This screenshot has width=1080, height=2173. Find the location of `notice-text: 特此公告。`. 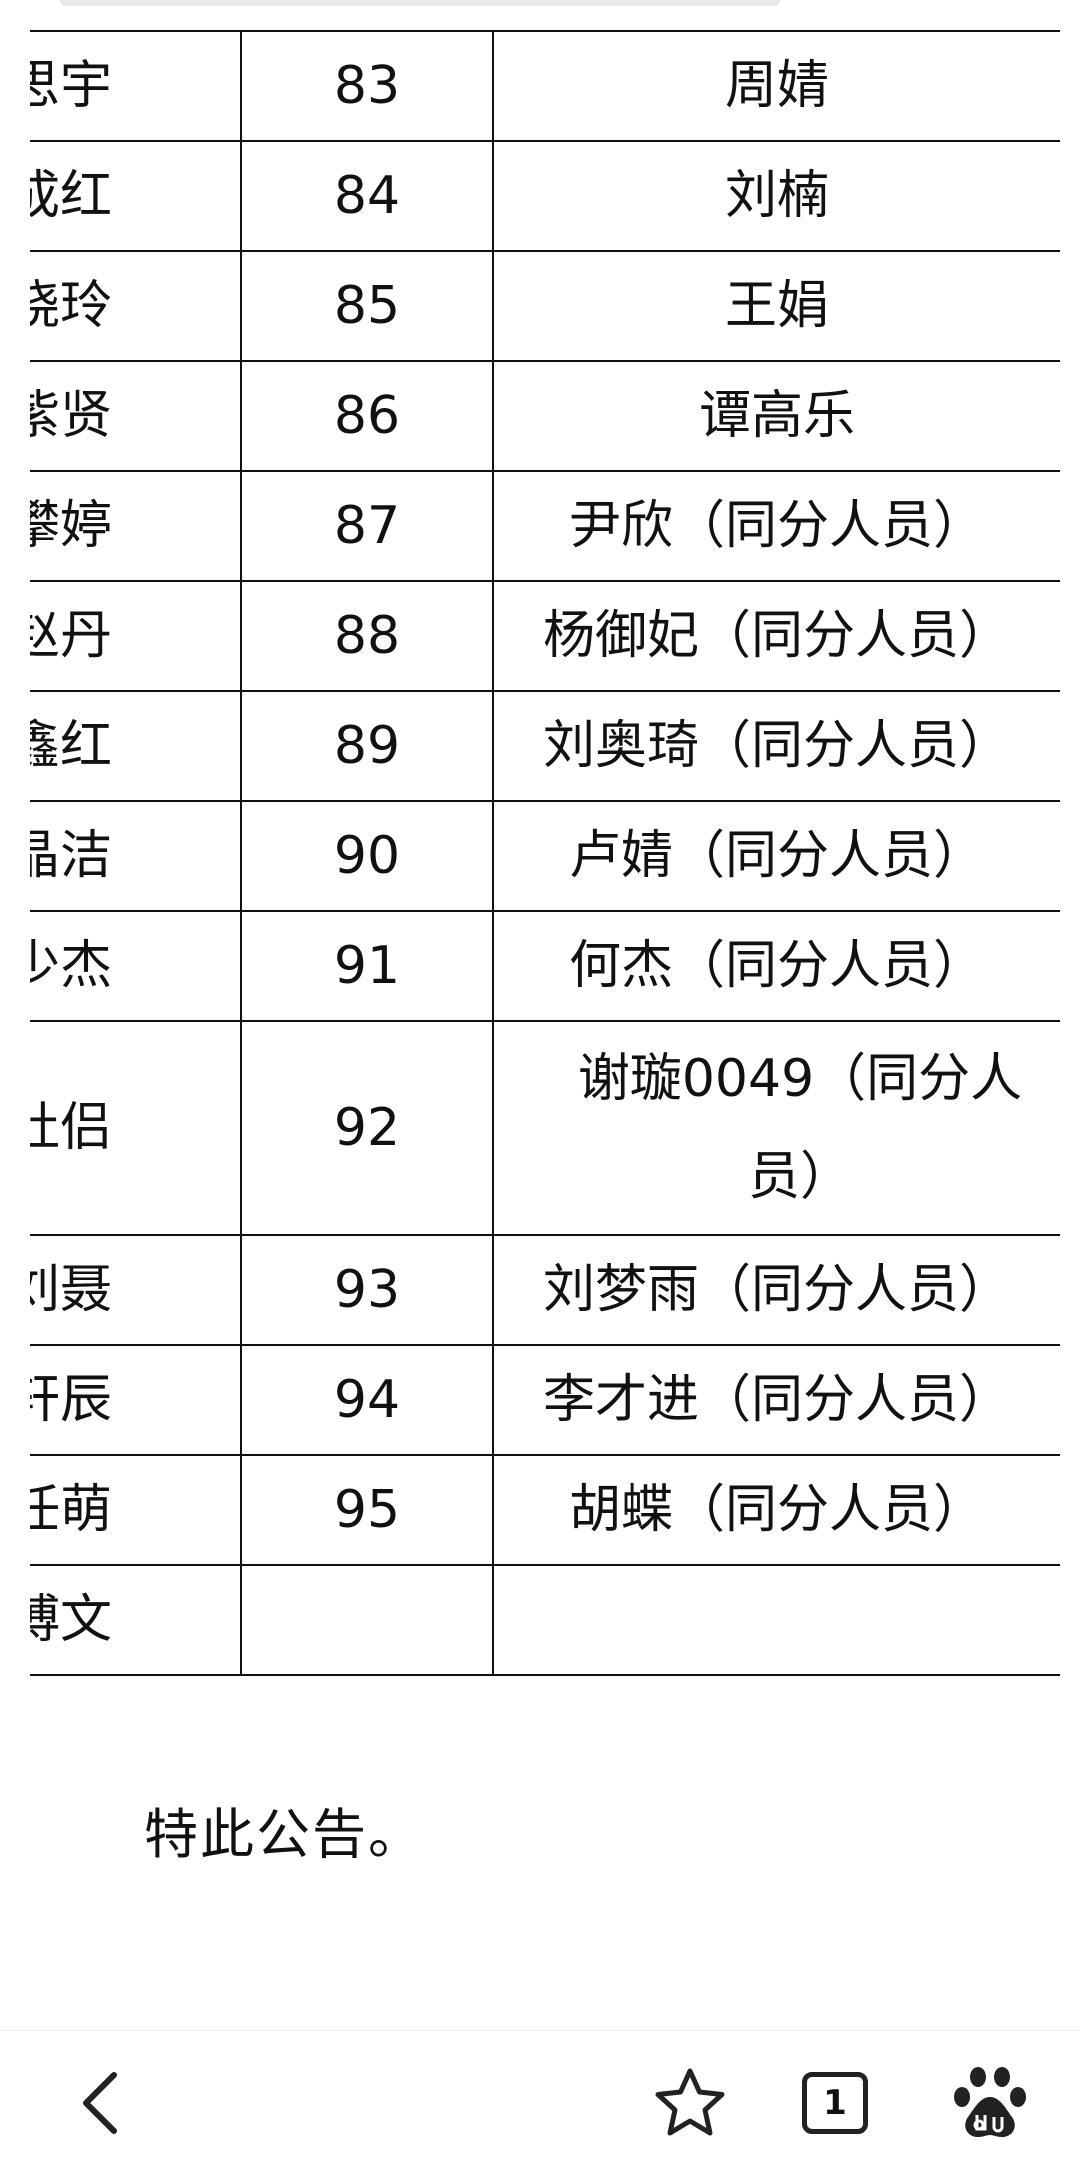

notice-text: 特此公告。 is located at coordinates (284, 1834).